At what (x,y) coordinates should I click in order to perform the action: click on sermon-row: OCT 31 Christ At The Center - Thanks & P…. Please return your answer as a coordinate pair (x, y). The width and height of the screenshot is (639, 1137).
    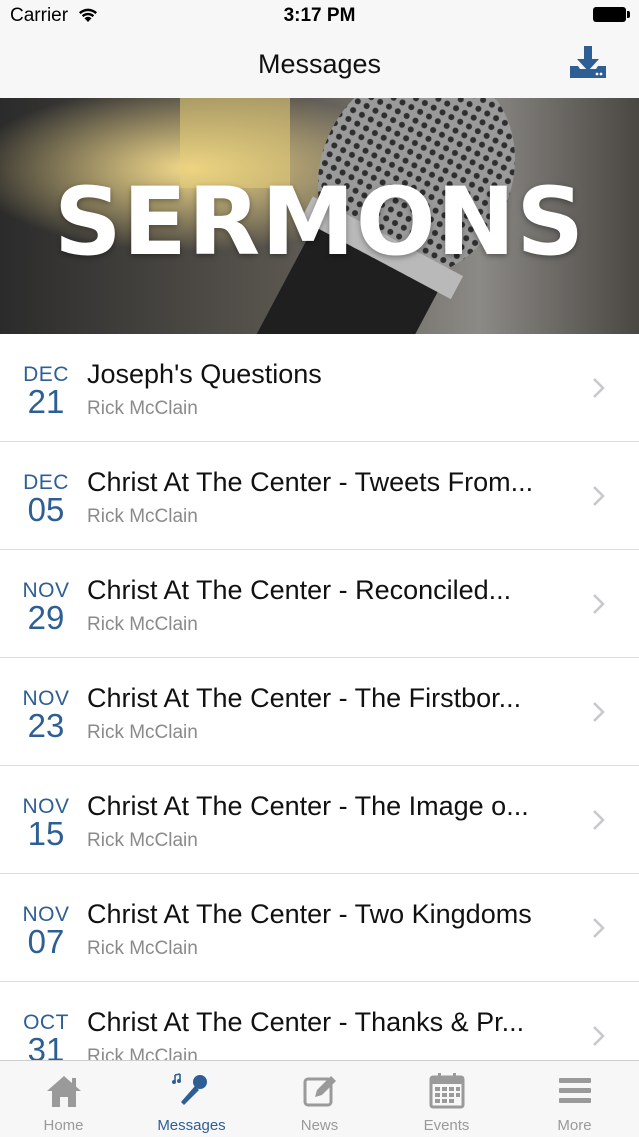
    Looking at the image, I should click on (319, 1021).